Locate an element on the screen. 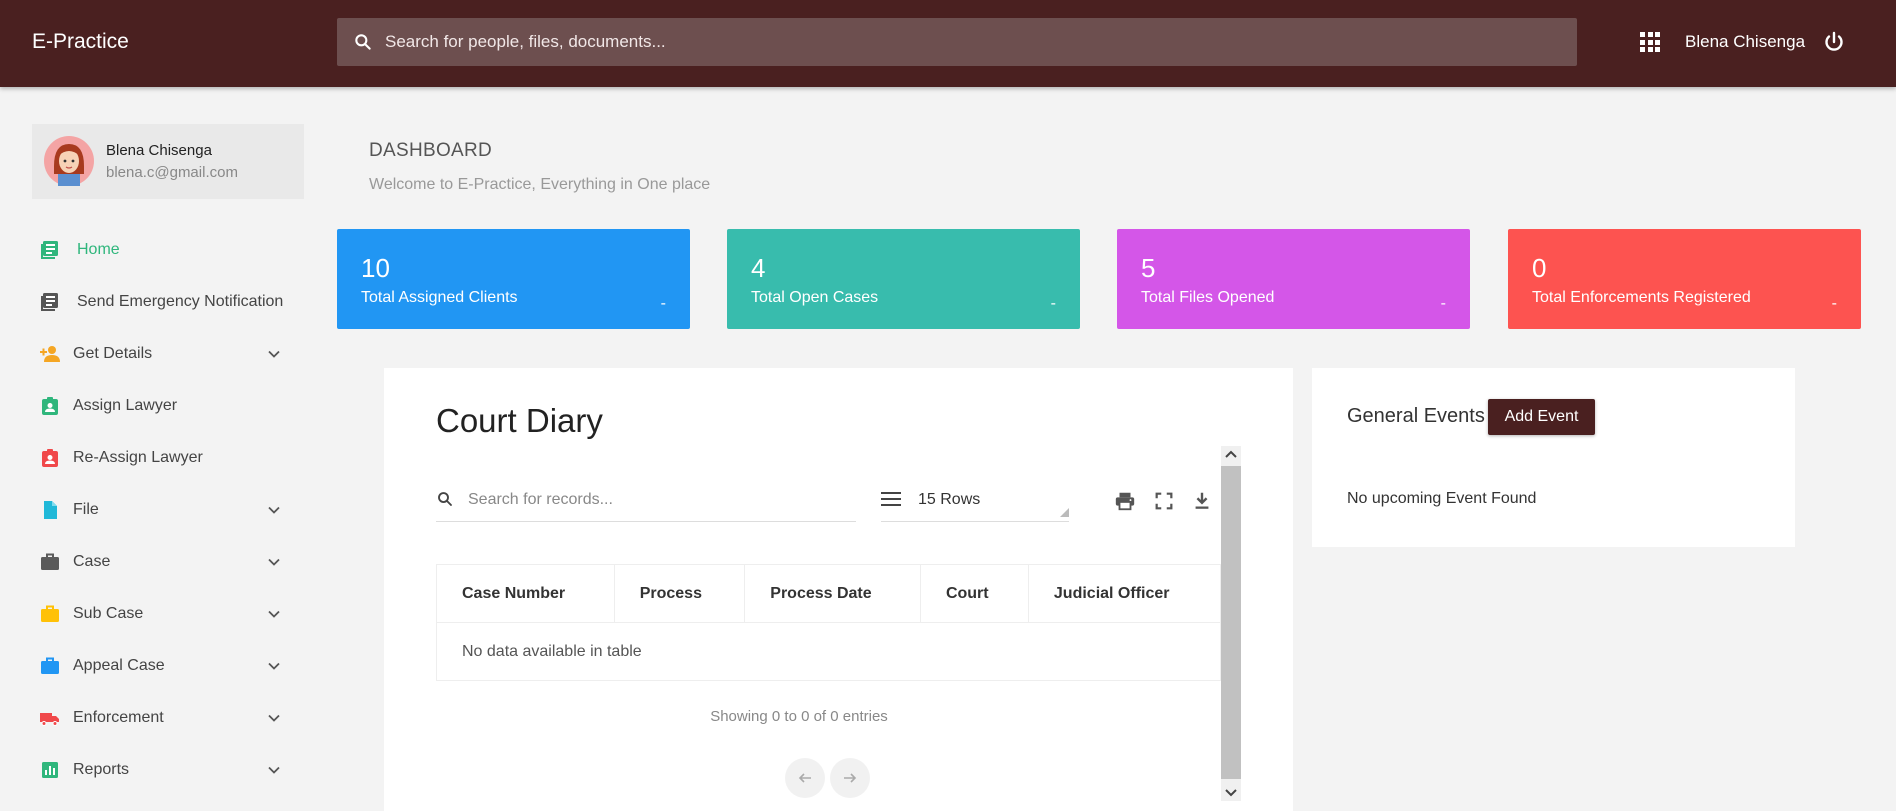 Image resolution: width=1896 pixels, height=811 pixels. court-diary-title: Court Diary is located at coordinates (519, 420).